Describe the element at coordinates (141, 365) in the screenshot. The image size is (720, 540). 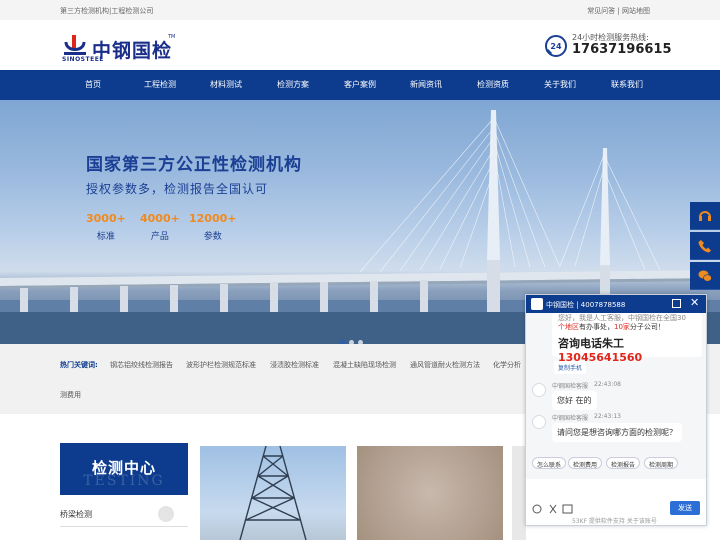
I see `keyword-link: 钢芯铝绞线检测报告` at that location.